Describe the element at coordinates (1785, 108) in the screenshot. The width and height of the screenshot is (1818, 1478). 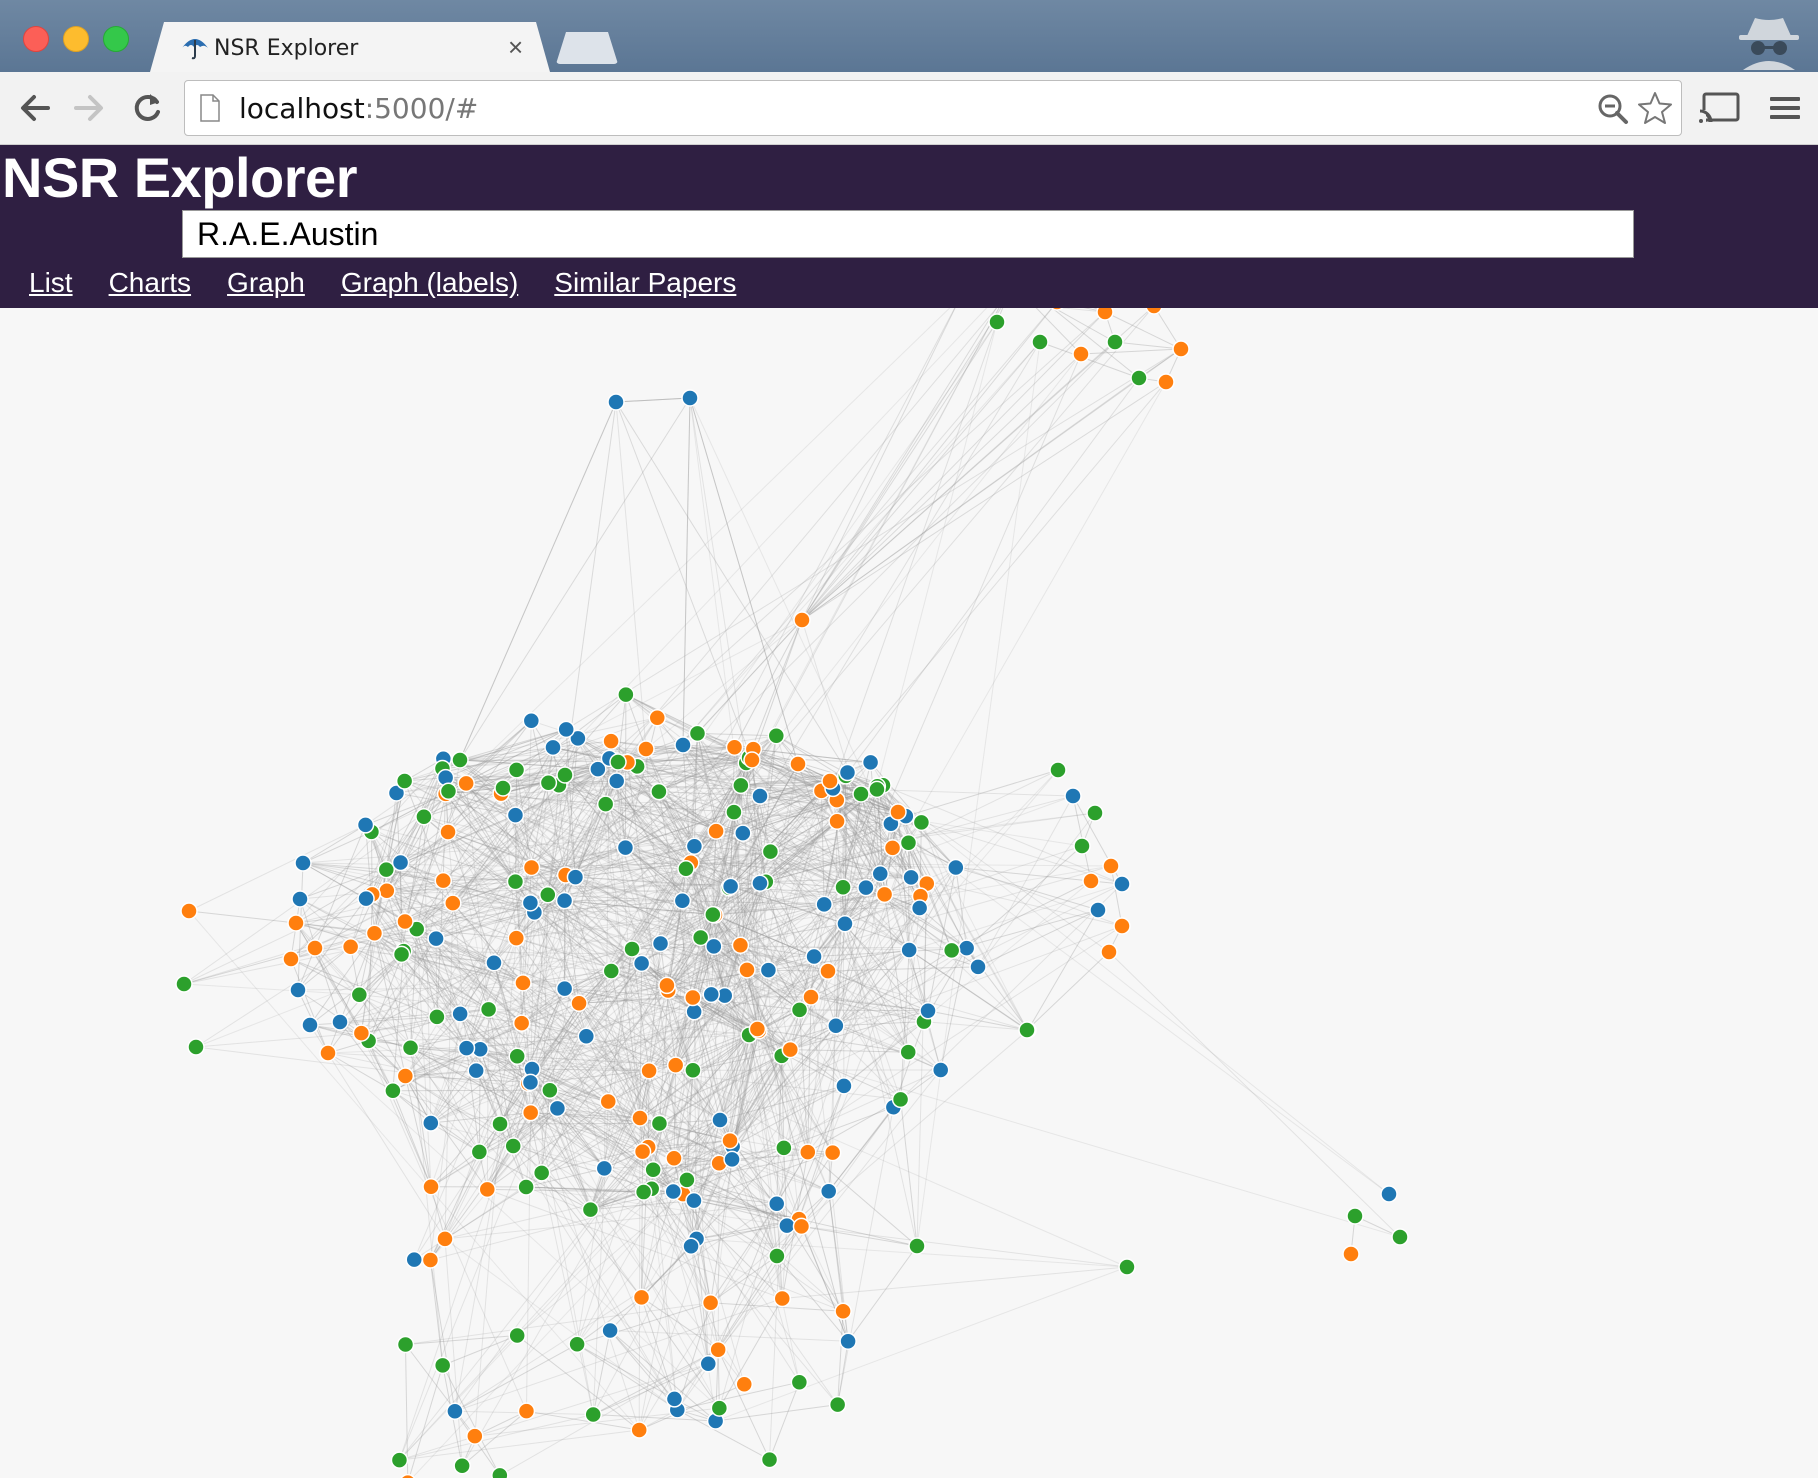
I see `menu-icon` at that location.